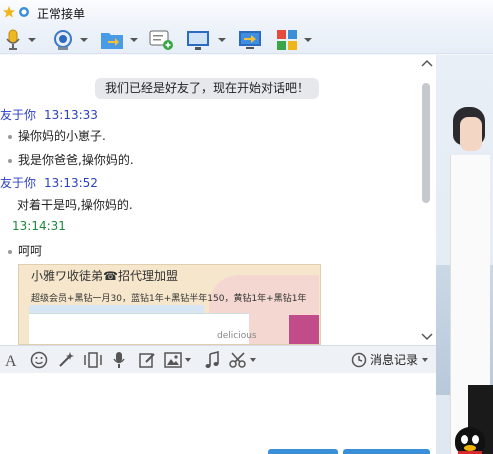 This screenshot has height=454, width=493. Describe the element at coordinates (237, 360) in the screenshot. I see `scissors-icon` at that location.